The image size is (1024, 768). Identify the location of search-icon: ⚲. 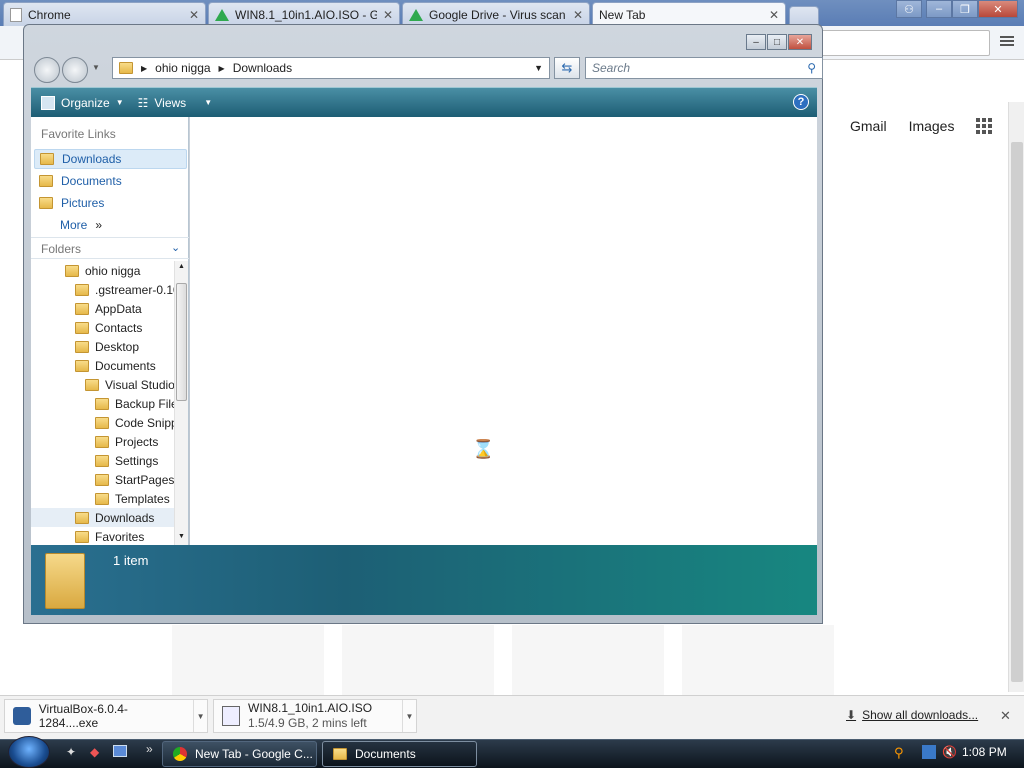
(811, 68).